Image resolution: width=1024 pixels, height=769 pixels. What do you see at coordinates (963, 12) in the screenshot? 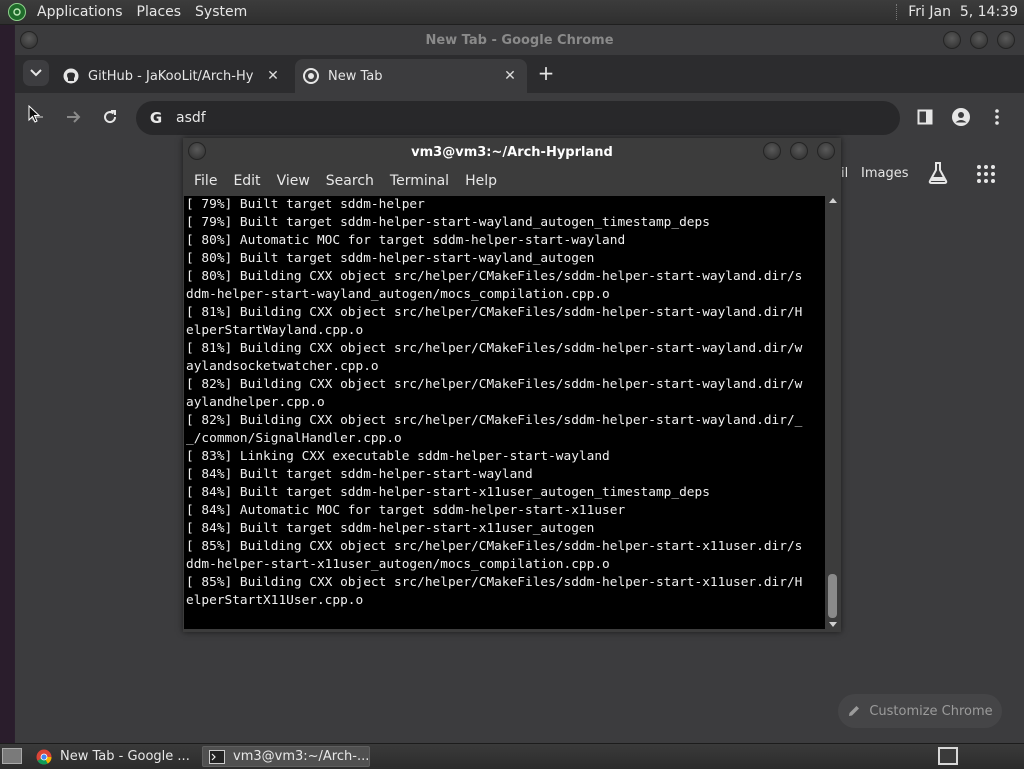
I see `panel-clock: Fri Jan 5, 14:39` at bounding box center [963, 12].